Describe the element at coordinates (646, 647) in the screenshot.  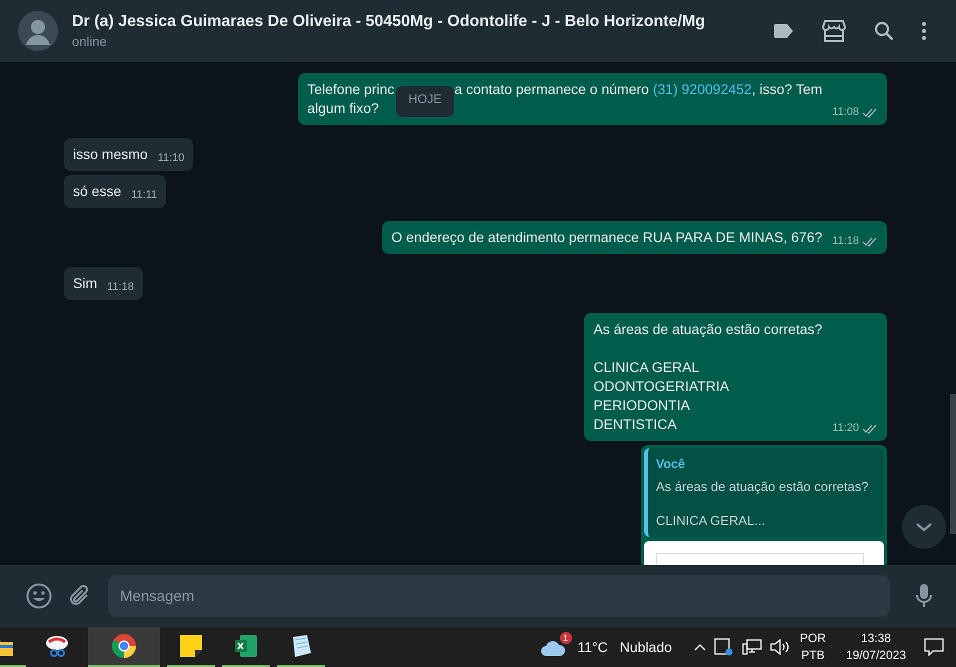
I see `weather-text: Nublado` at that location.